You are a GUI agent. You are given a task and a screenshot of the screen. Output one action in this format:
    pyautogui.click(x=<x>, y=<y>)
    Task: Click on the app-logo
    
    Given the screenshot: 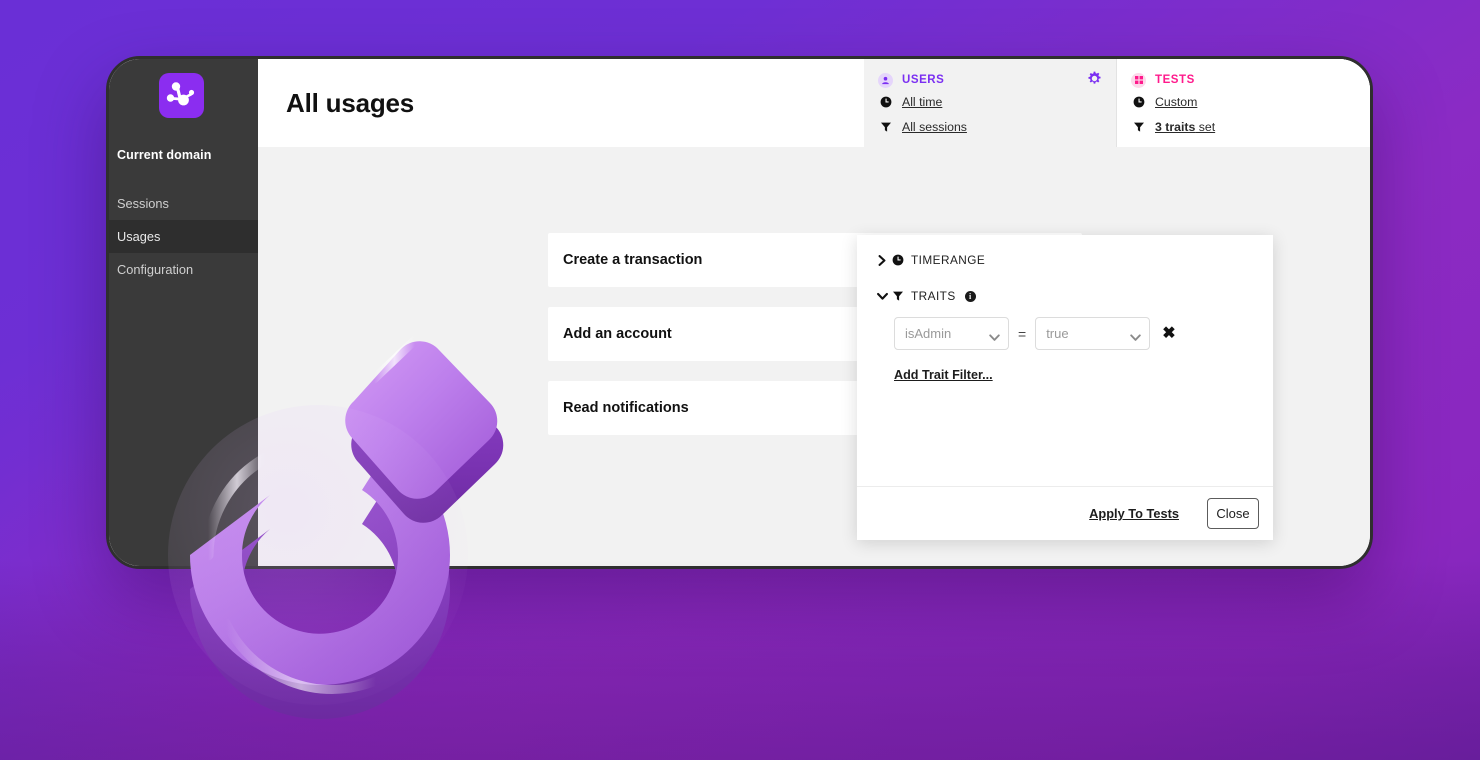 What is the action you would take?
    pyautogui.click(x=181, y=95)
    